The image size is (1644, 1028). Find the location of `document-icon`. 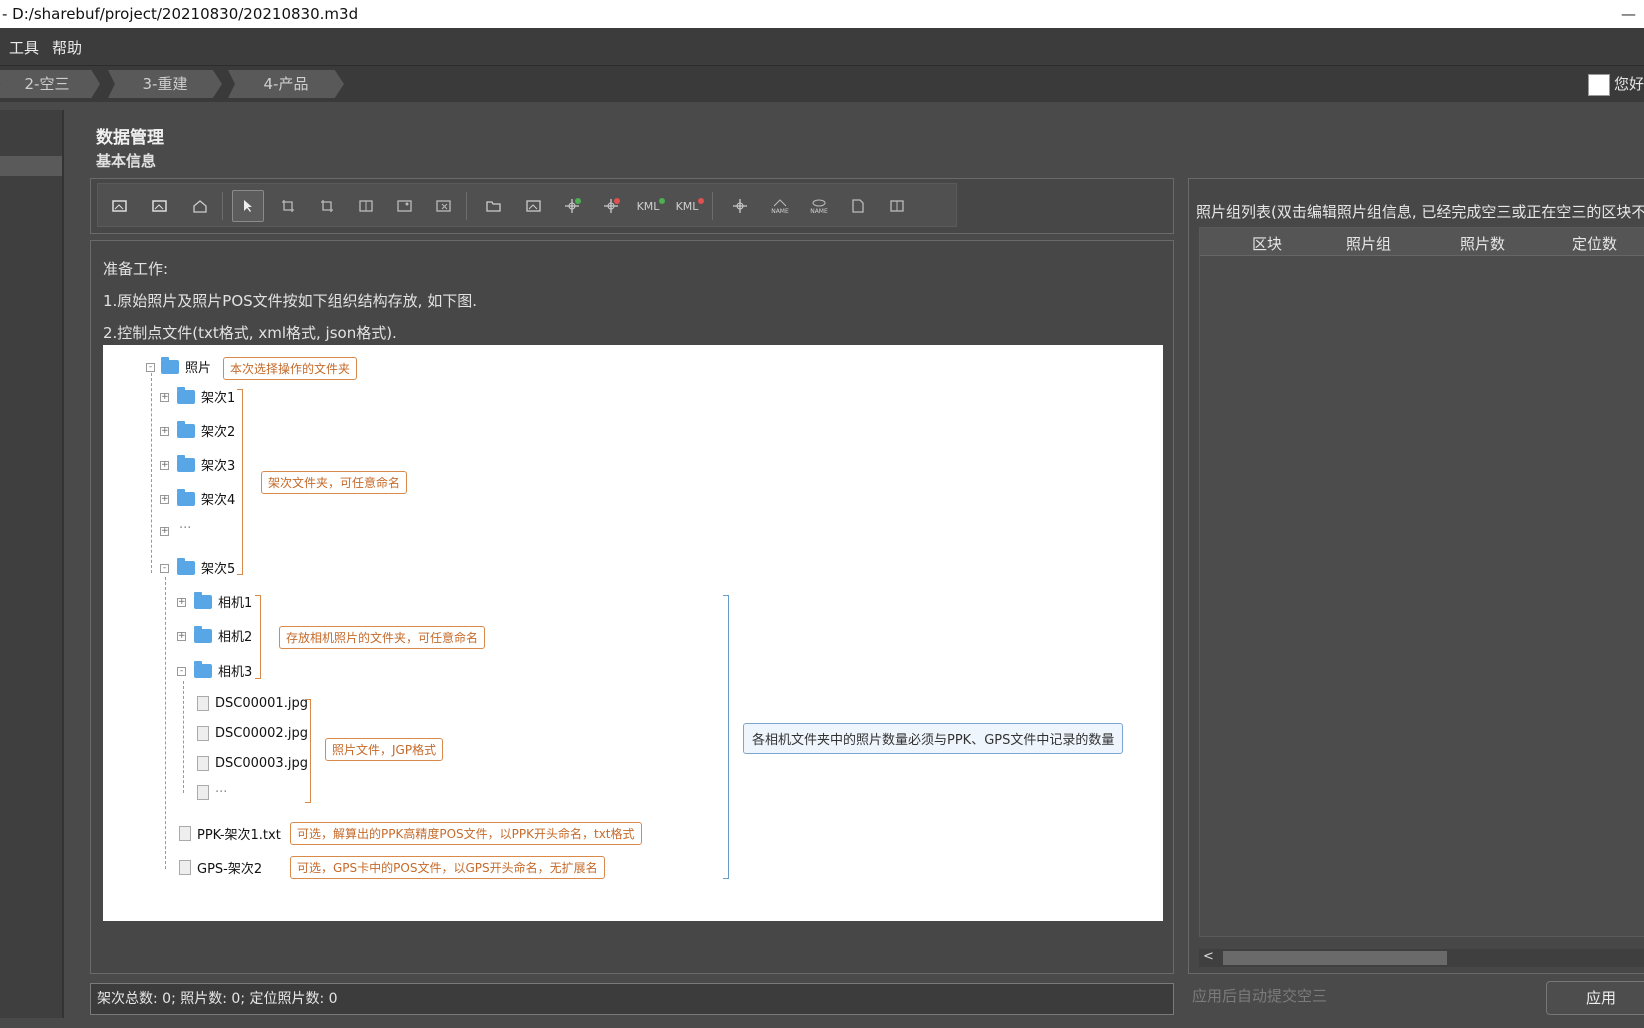

document-icon is located at coordinates (858, 206).